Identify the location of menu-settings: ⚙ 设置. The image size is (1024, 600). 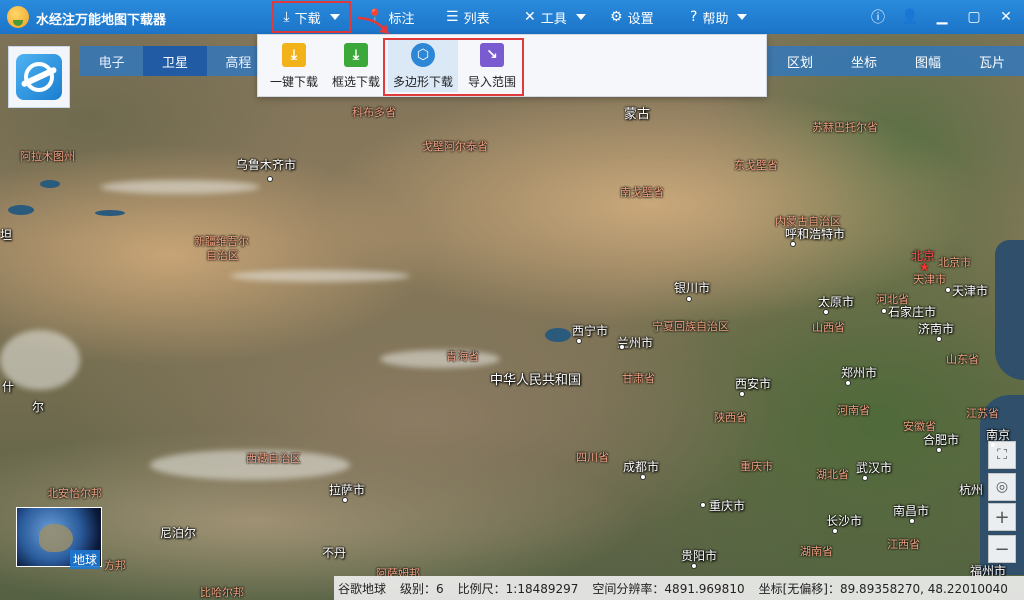
(632, 17).